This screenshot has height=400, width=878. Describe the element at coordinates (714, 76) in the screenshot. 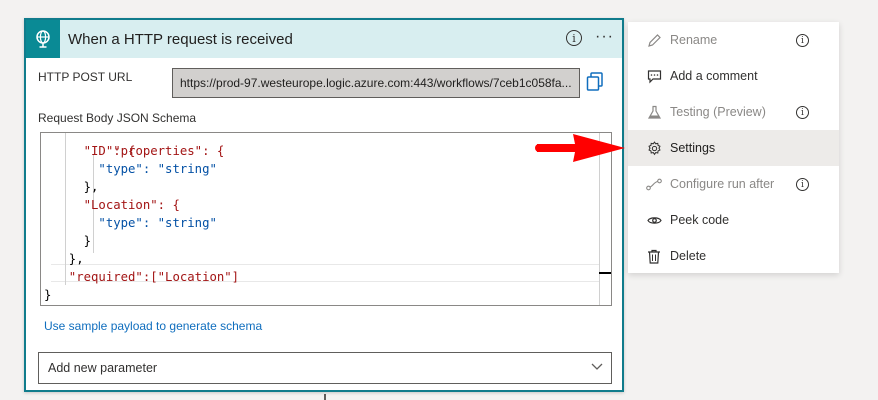

I see `menu-item-label: Add a comment` at that location.